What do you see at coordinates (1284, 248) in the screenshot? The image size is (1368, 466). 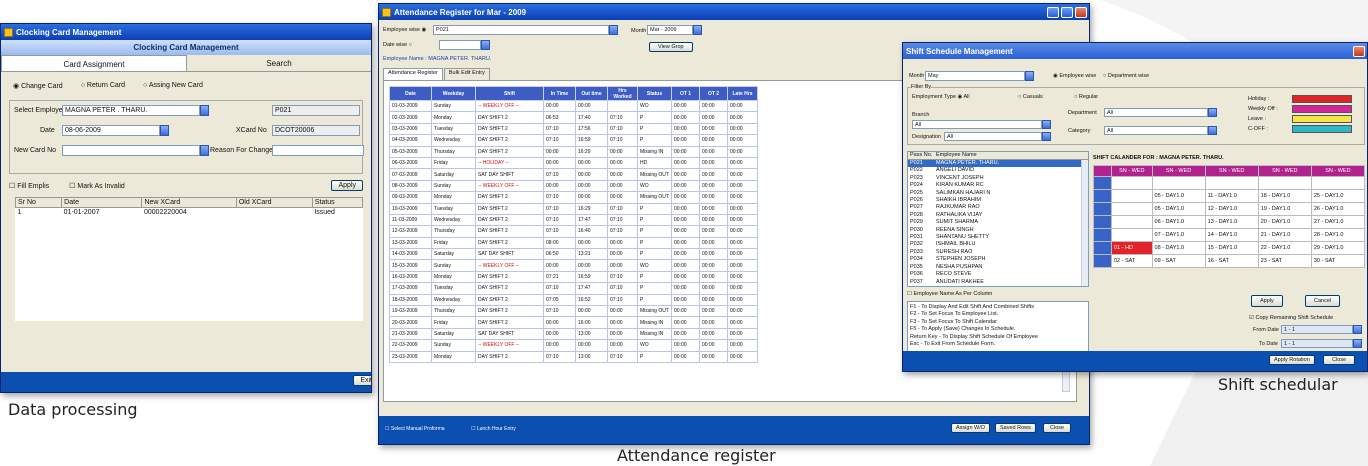 I see `calendar-cell: 22 - DAY1.0` at bounding box center [1284, 248].